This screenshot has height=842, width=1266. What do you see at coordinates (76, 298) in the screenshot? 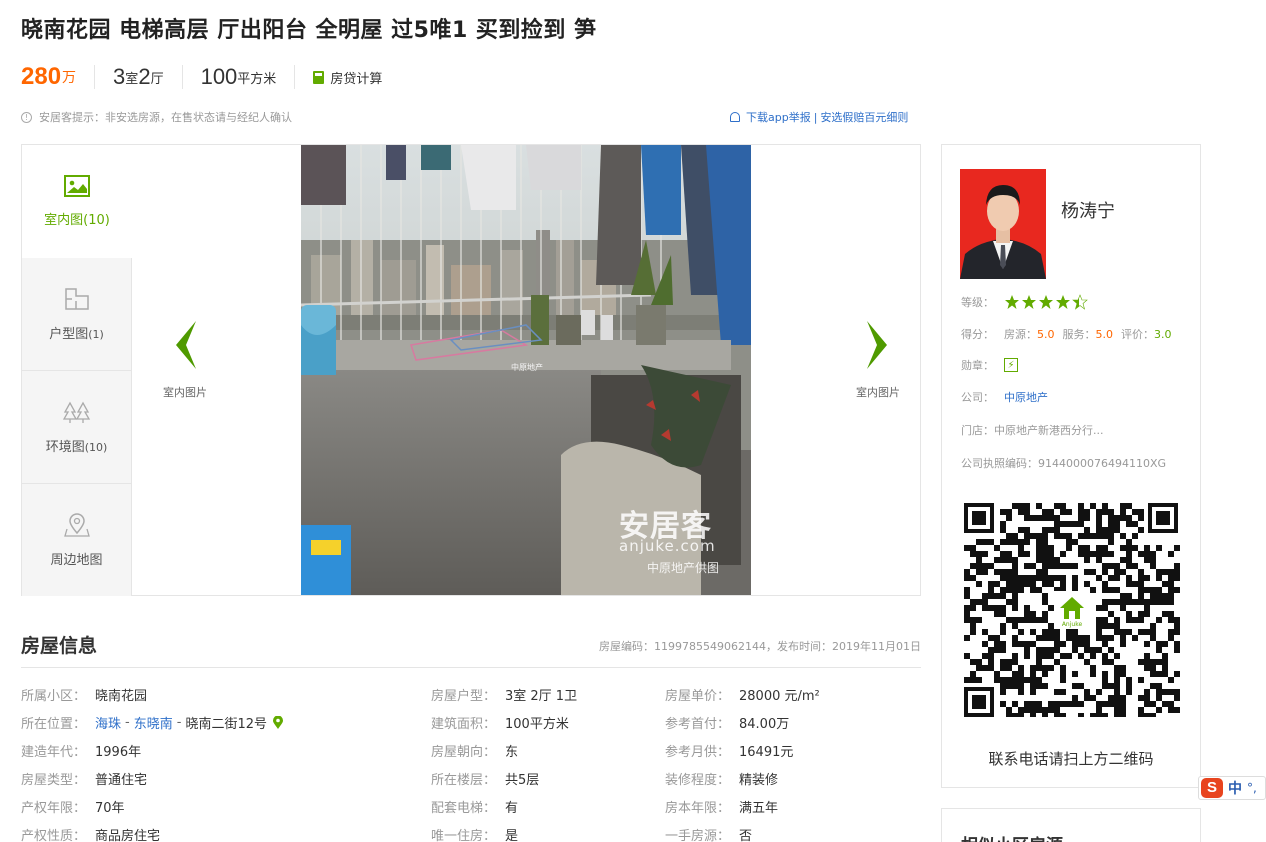
I see `floorplan-icon` at bounding box center [76, 298].